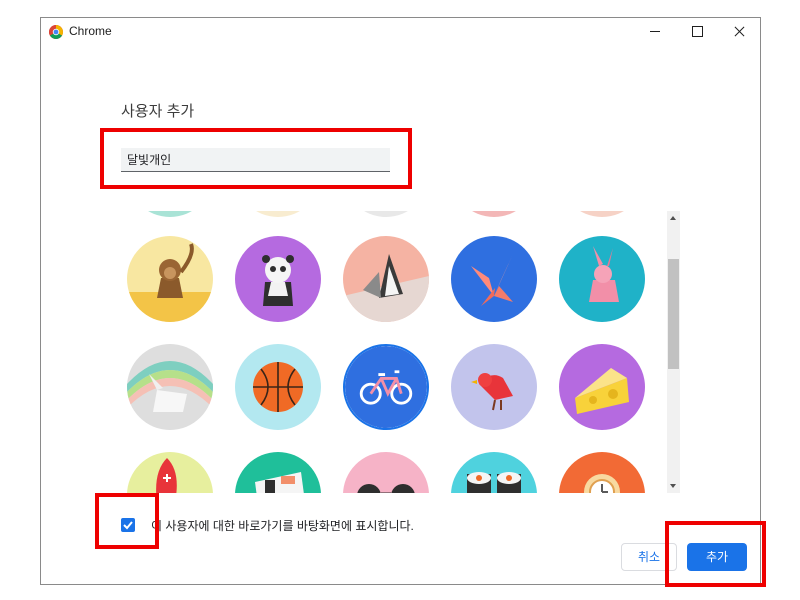 This screenshot has height=600, width=800. I want to click on avatar-clock, so click(602, 472).